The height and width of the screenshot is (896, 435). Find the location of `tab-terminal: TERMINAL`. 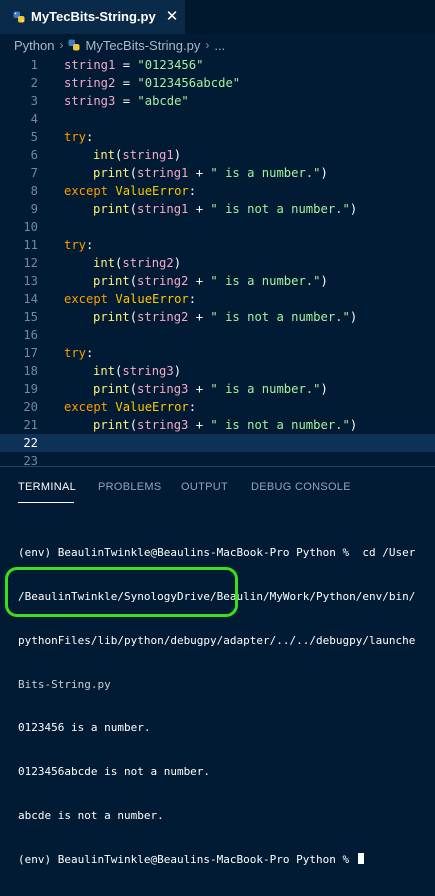

tab-terminal: TERMINAL is located at coordinates (47, 487).